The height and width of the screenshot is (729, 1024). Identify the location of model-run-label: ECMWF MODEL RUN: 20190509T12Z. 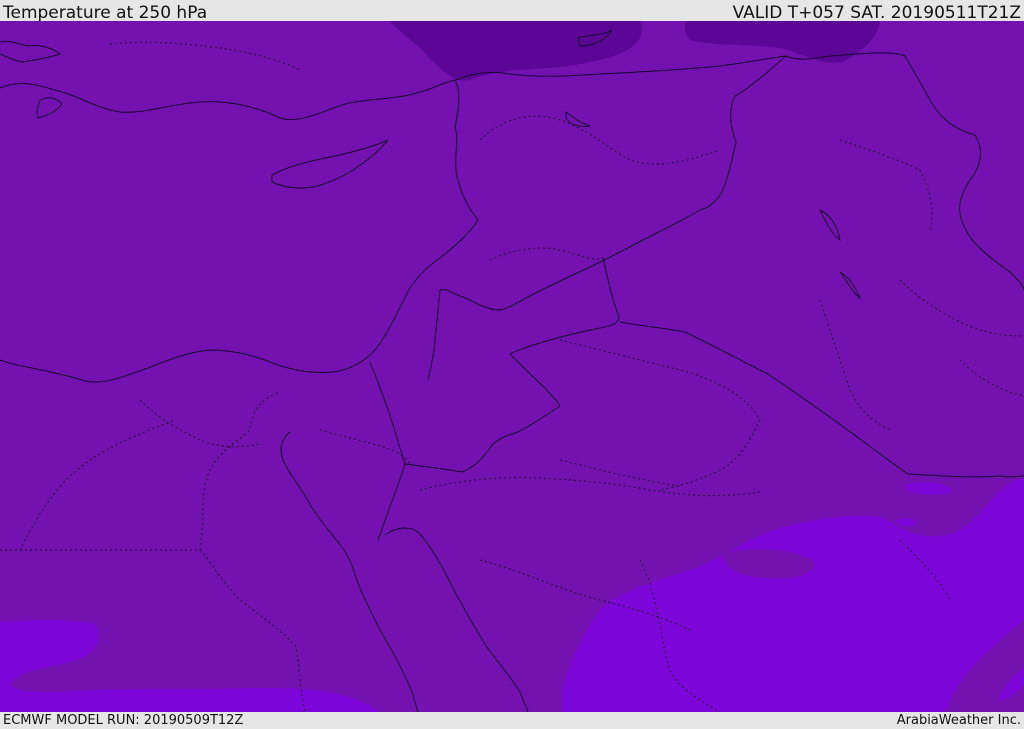
(123, 720).